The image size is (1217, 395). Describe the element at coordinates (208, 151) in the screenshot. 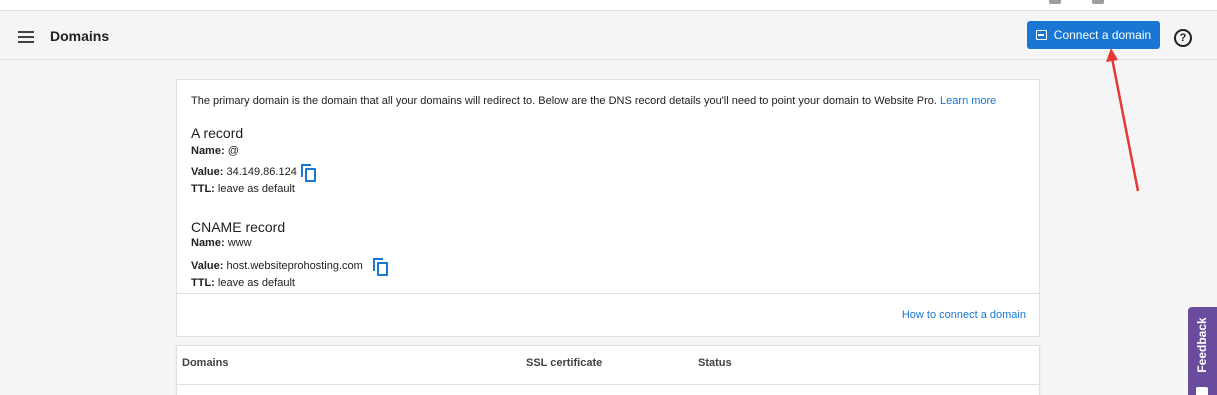

I see `a-record-name-label: Name:` at that location.